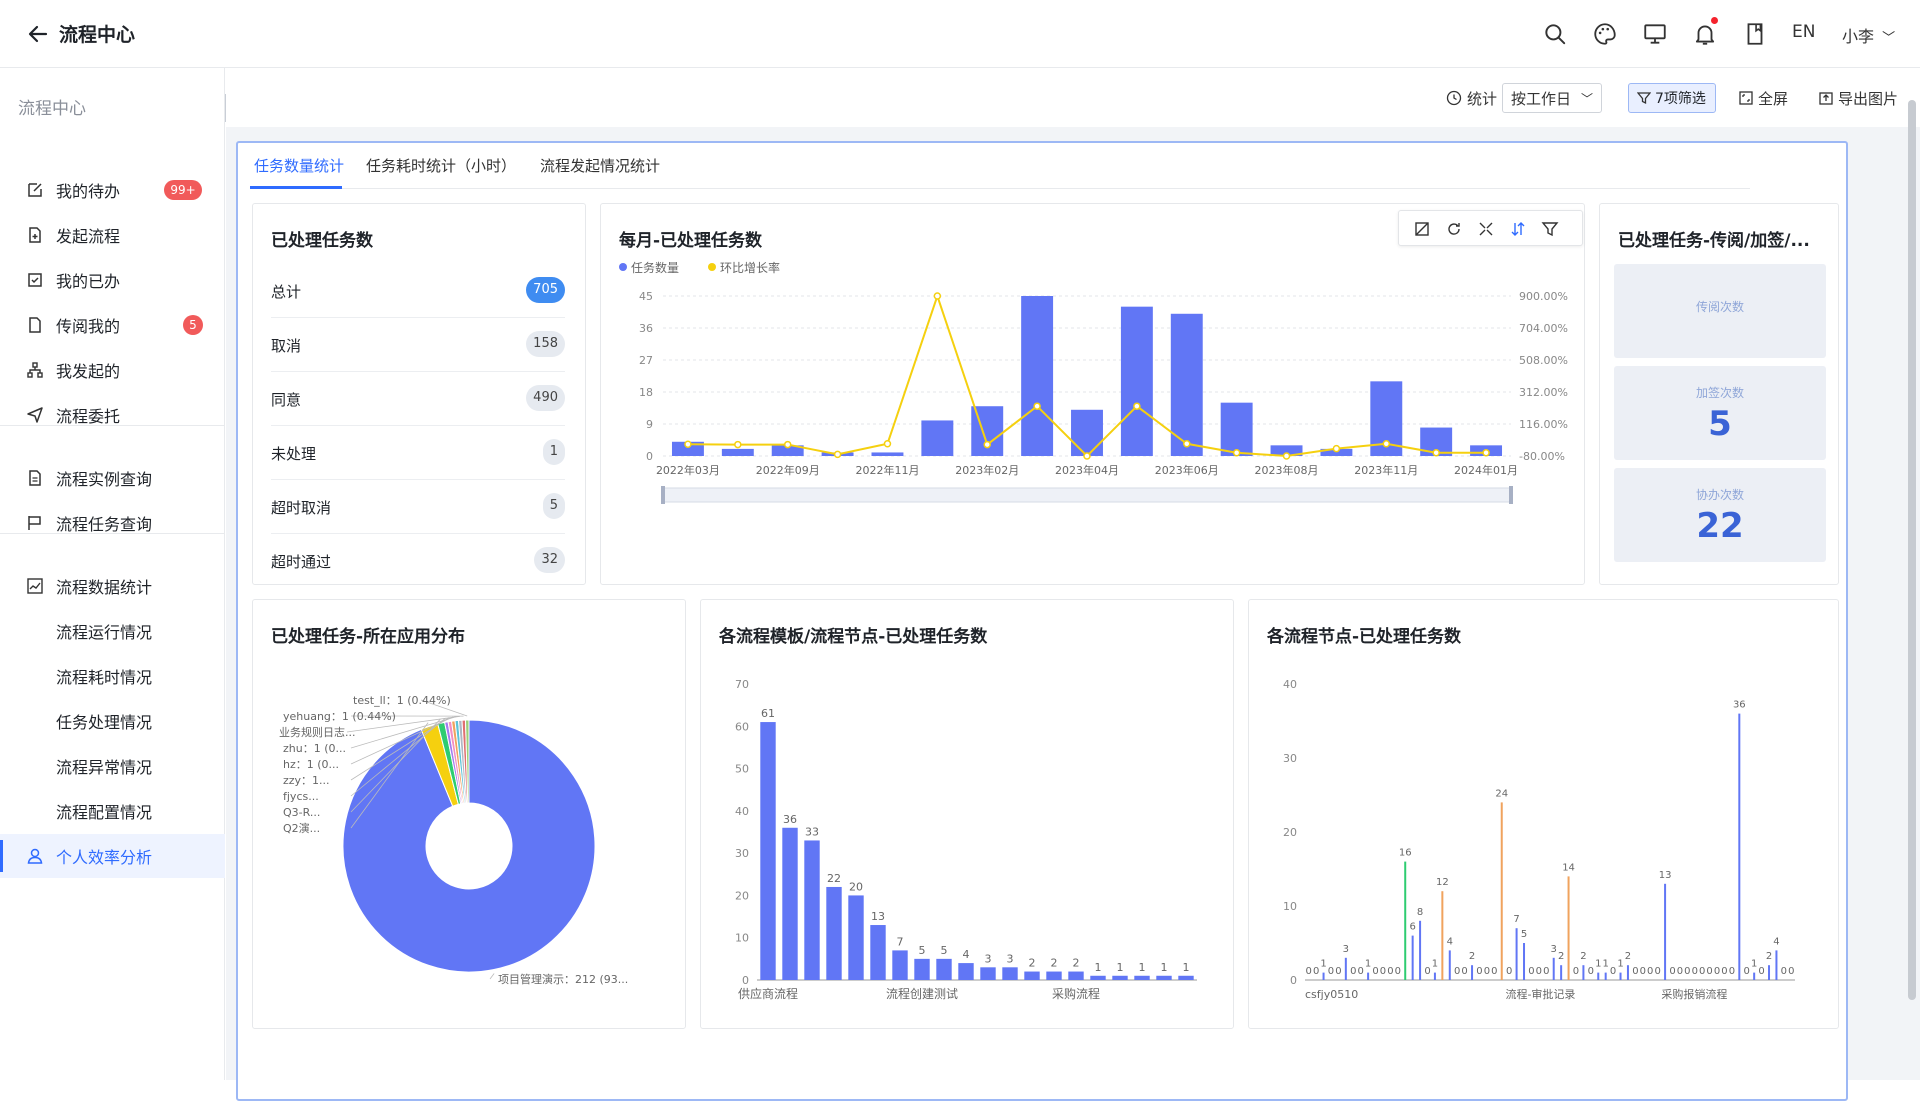 The image size is (1920, 1101). I want to click on checkbox-icon, so click(35, 280).